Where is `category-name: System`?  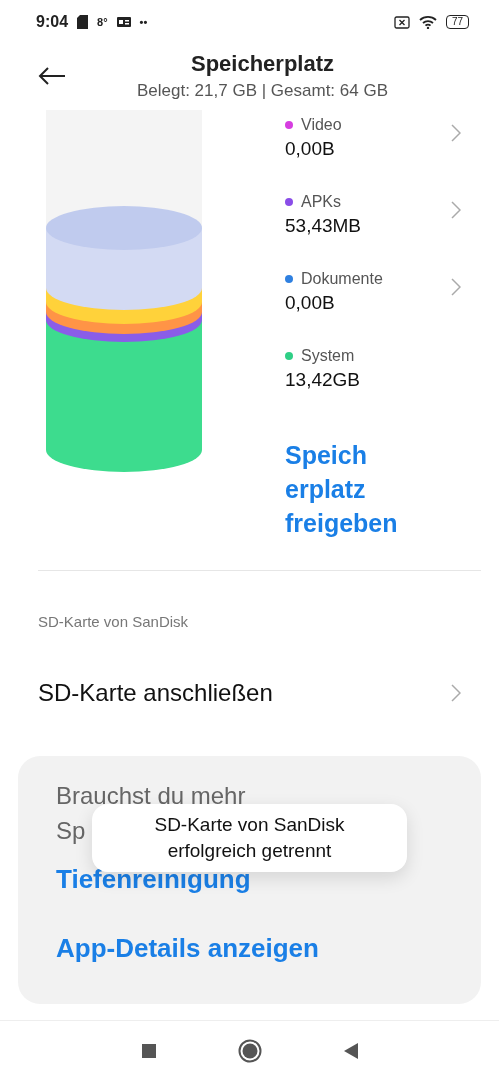 category-name: System is located at coordinates (328, 356).